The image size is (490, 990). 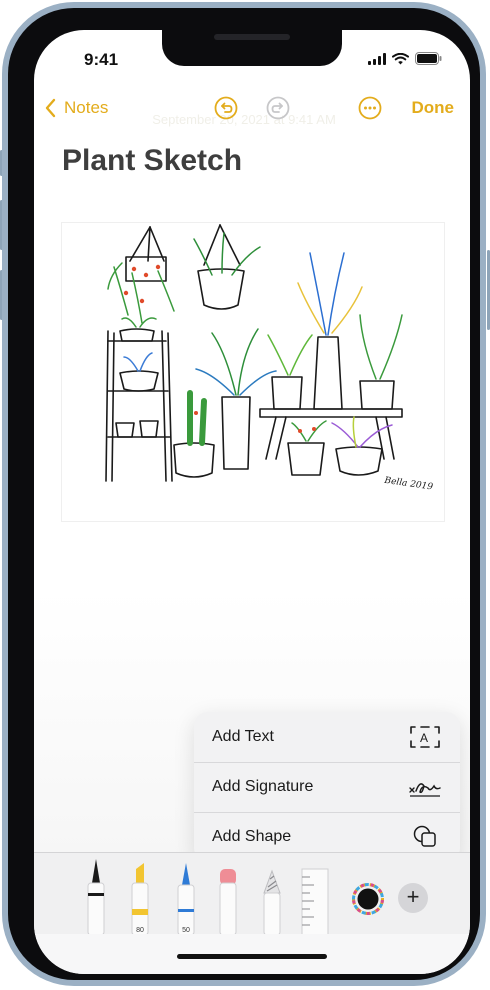 I want to click on status-time: 9:41, so click(x=101, y=59).